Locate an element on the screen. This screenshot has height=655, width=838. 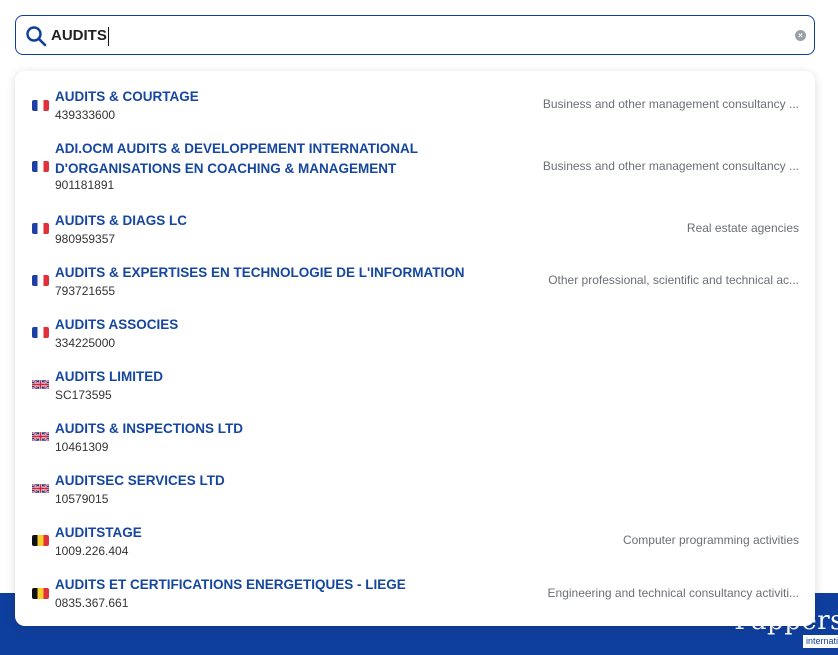
result-item: AUDITS ASSOCIES 334225000 is located at coordinates (415, 333).